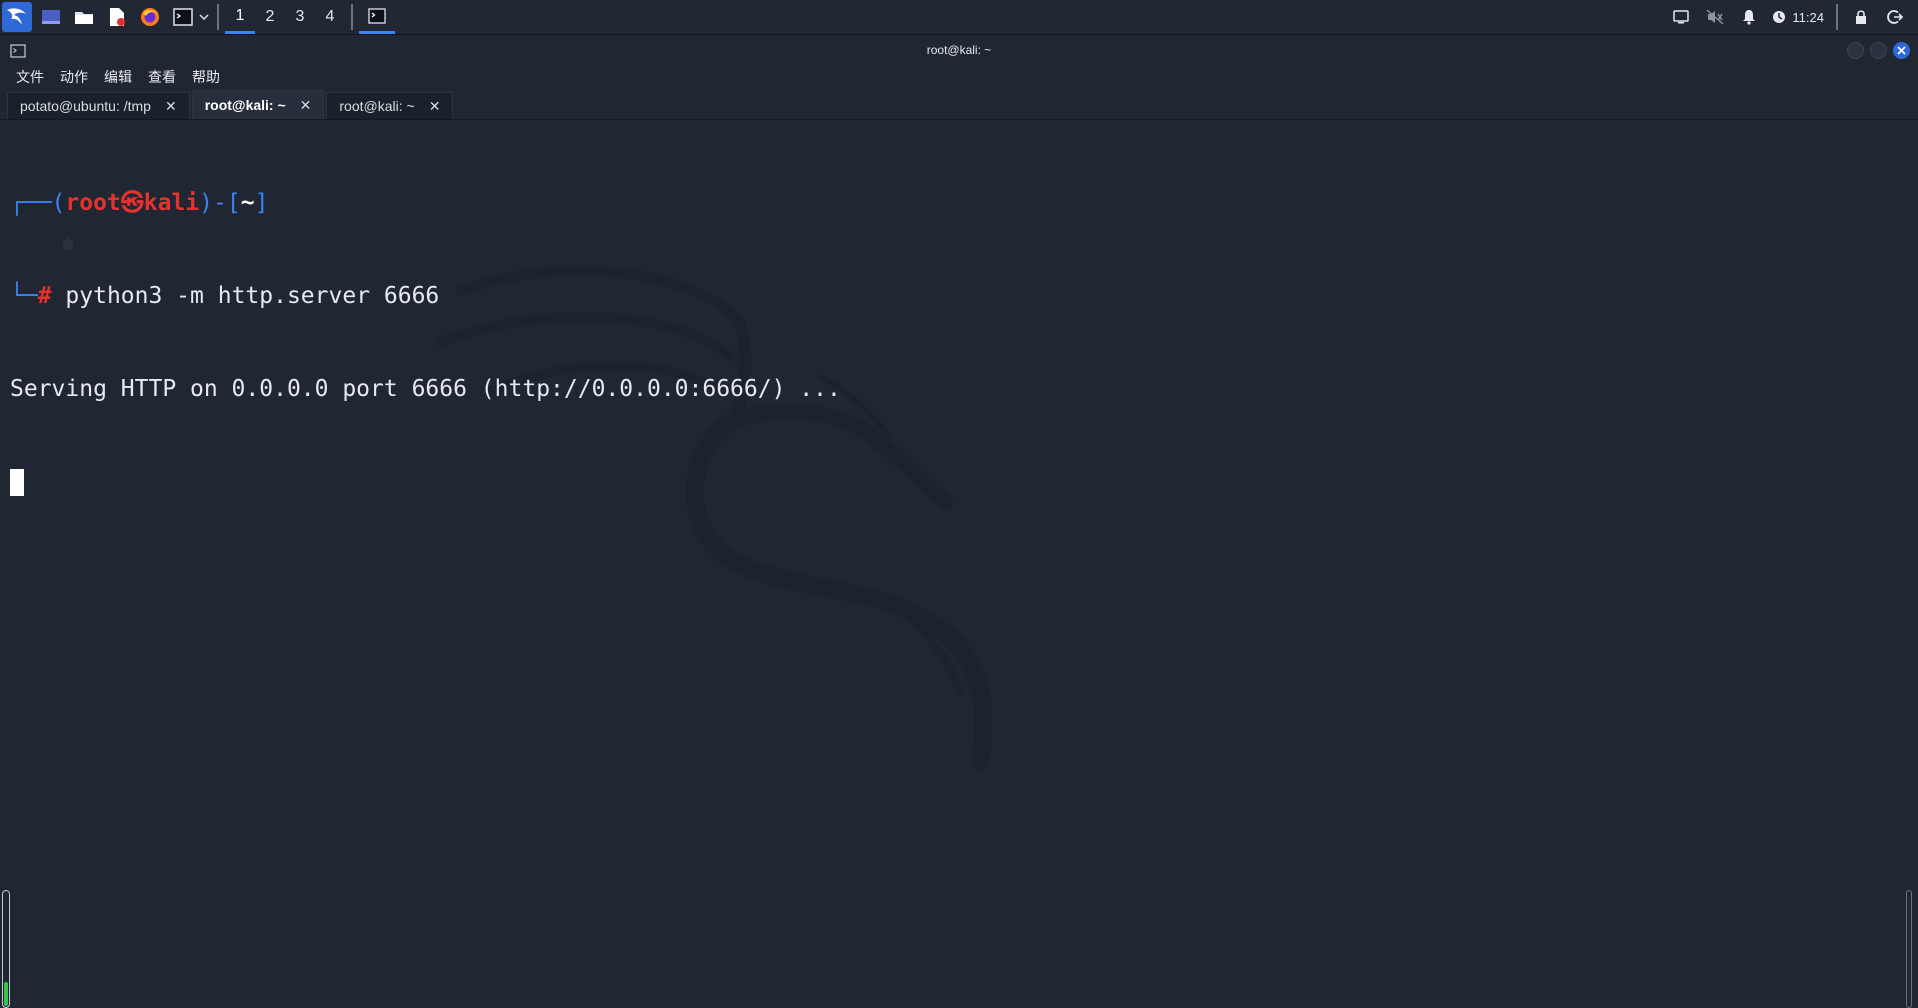 The image size is (1918, 1008). I want to click on firefox-icon, so click(150, 17).